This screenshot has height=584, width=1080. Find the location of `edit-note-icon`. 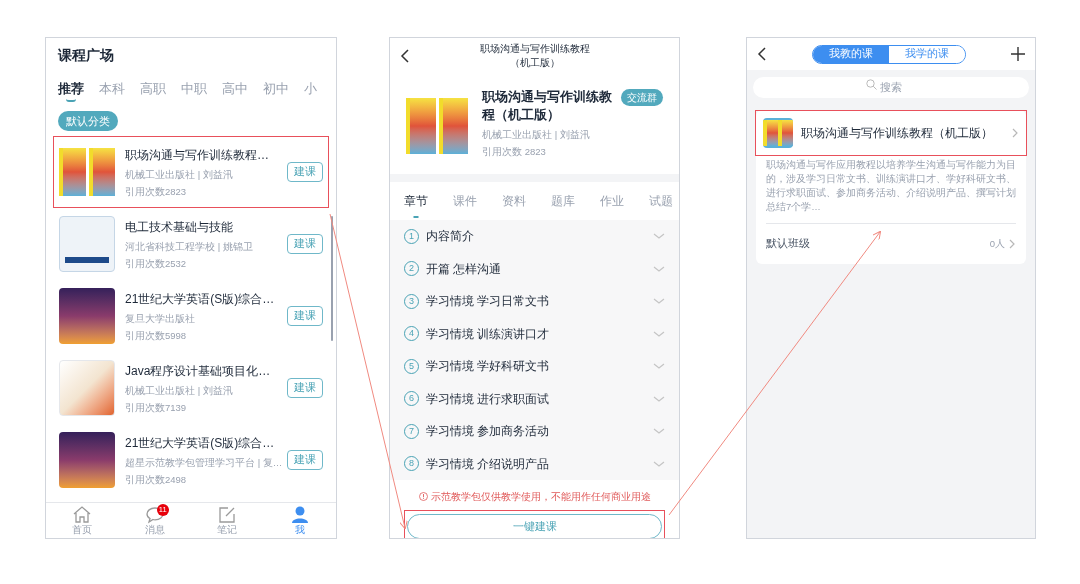

edit-note-icon is located at coordinates (227, 514).